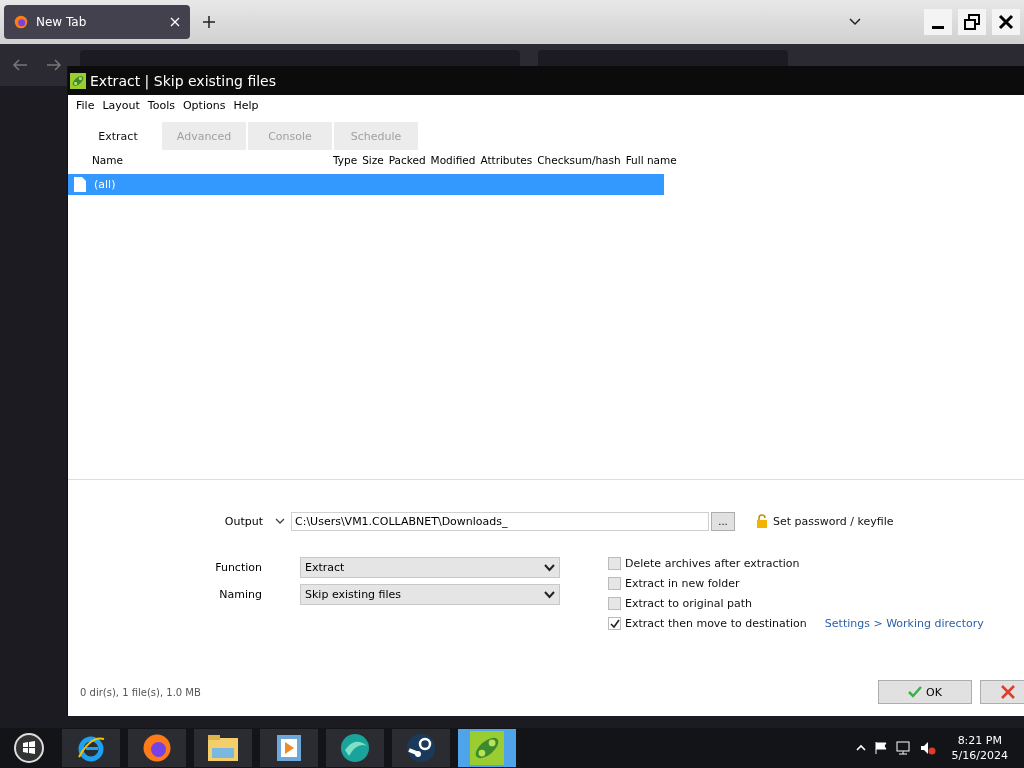 This screenshot has height=768, width=1024. Describe the element at coordinates (407, 162) in the screenshot. I see `column-header: Packed` at that location.